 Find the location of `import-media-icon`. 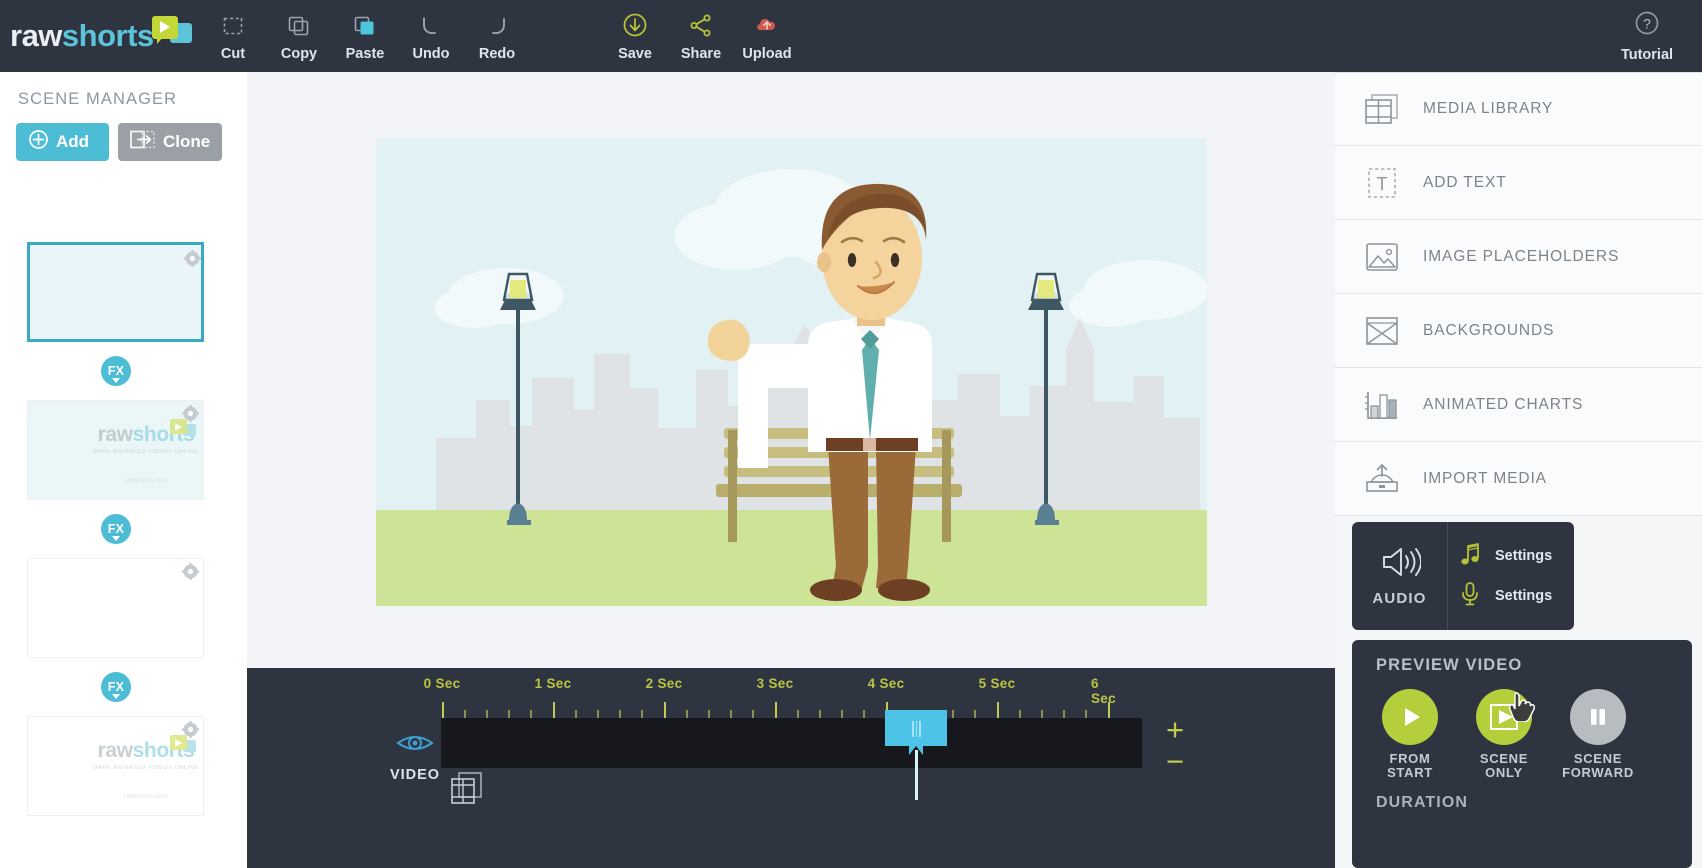

import-media-icon is located at coordinates (1382, 479).